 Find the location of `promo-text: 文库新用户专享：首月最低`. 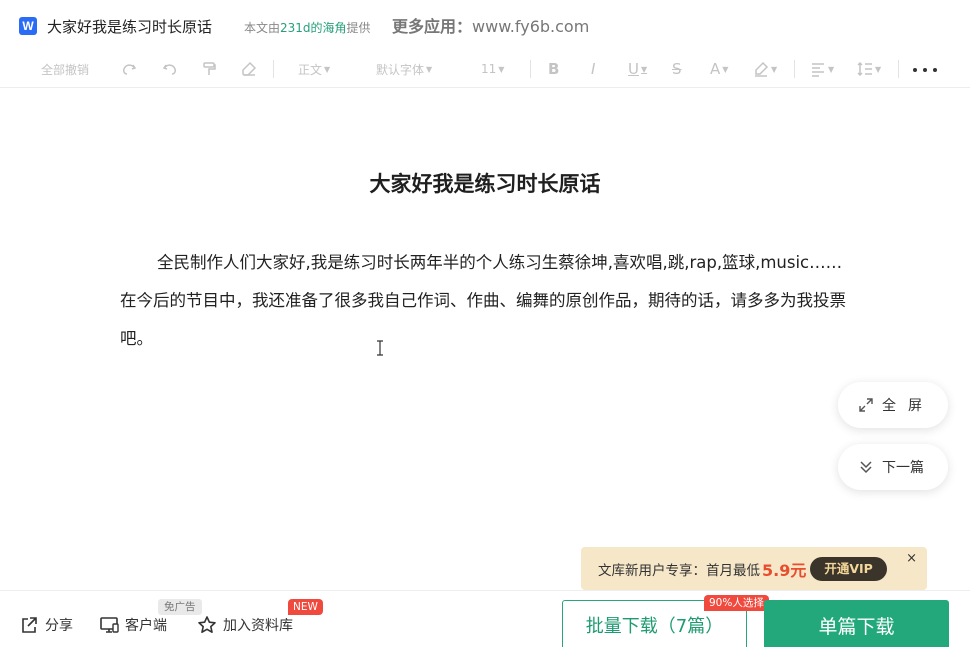

promo-text: 文库新用户专享：首月最低 is located at coordinates (679, 570).